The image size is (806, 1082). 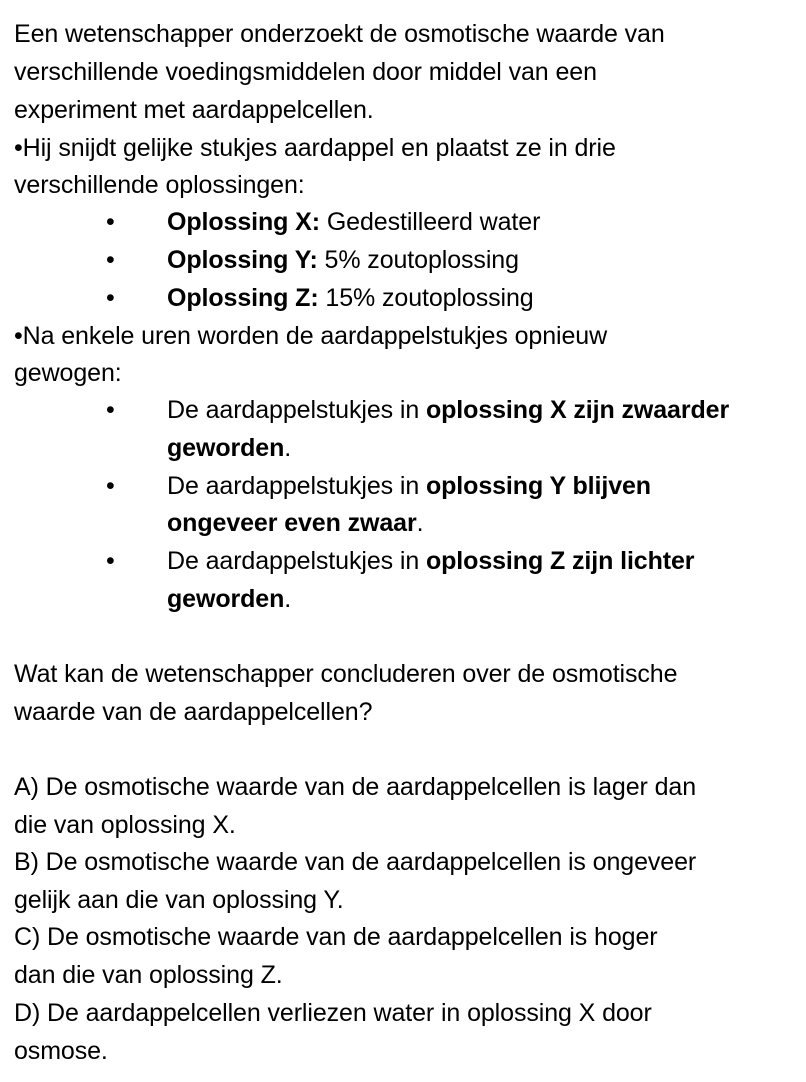 I want to click on solution-text: 15% zoutoplossing, so click(x=426, y=298).